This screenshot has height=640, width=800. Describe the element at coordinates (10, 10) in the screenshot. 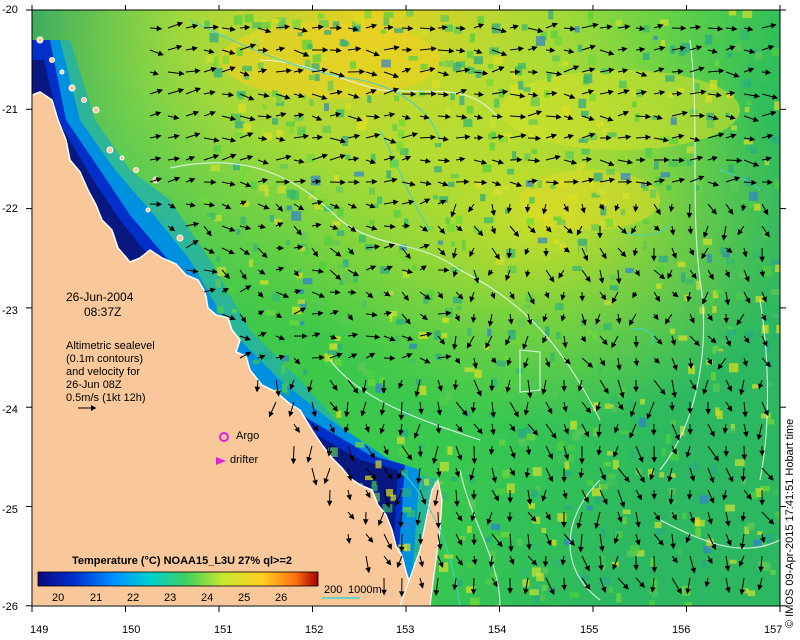

I see `lat-label-20: -20` at that location.